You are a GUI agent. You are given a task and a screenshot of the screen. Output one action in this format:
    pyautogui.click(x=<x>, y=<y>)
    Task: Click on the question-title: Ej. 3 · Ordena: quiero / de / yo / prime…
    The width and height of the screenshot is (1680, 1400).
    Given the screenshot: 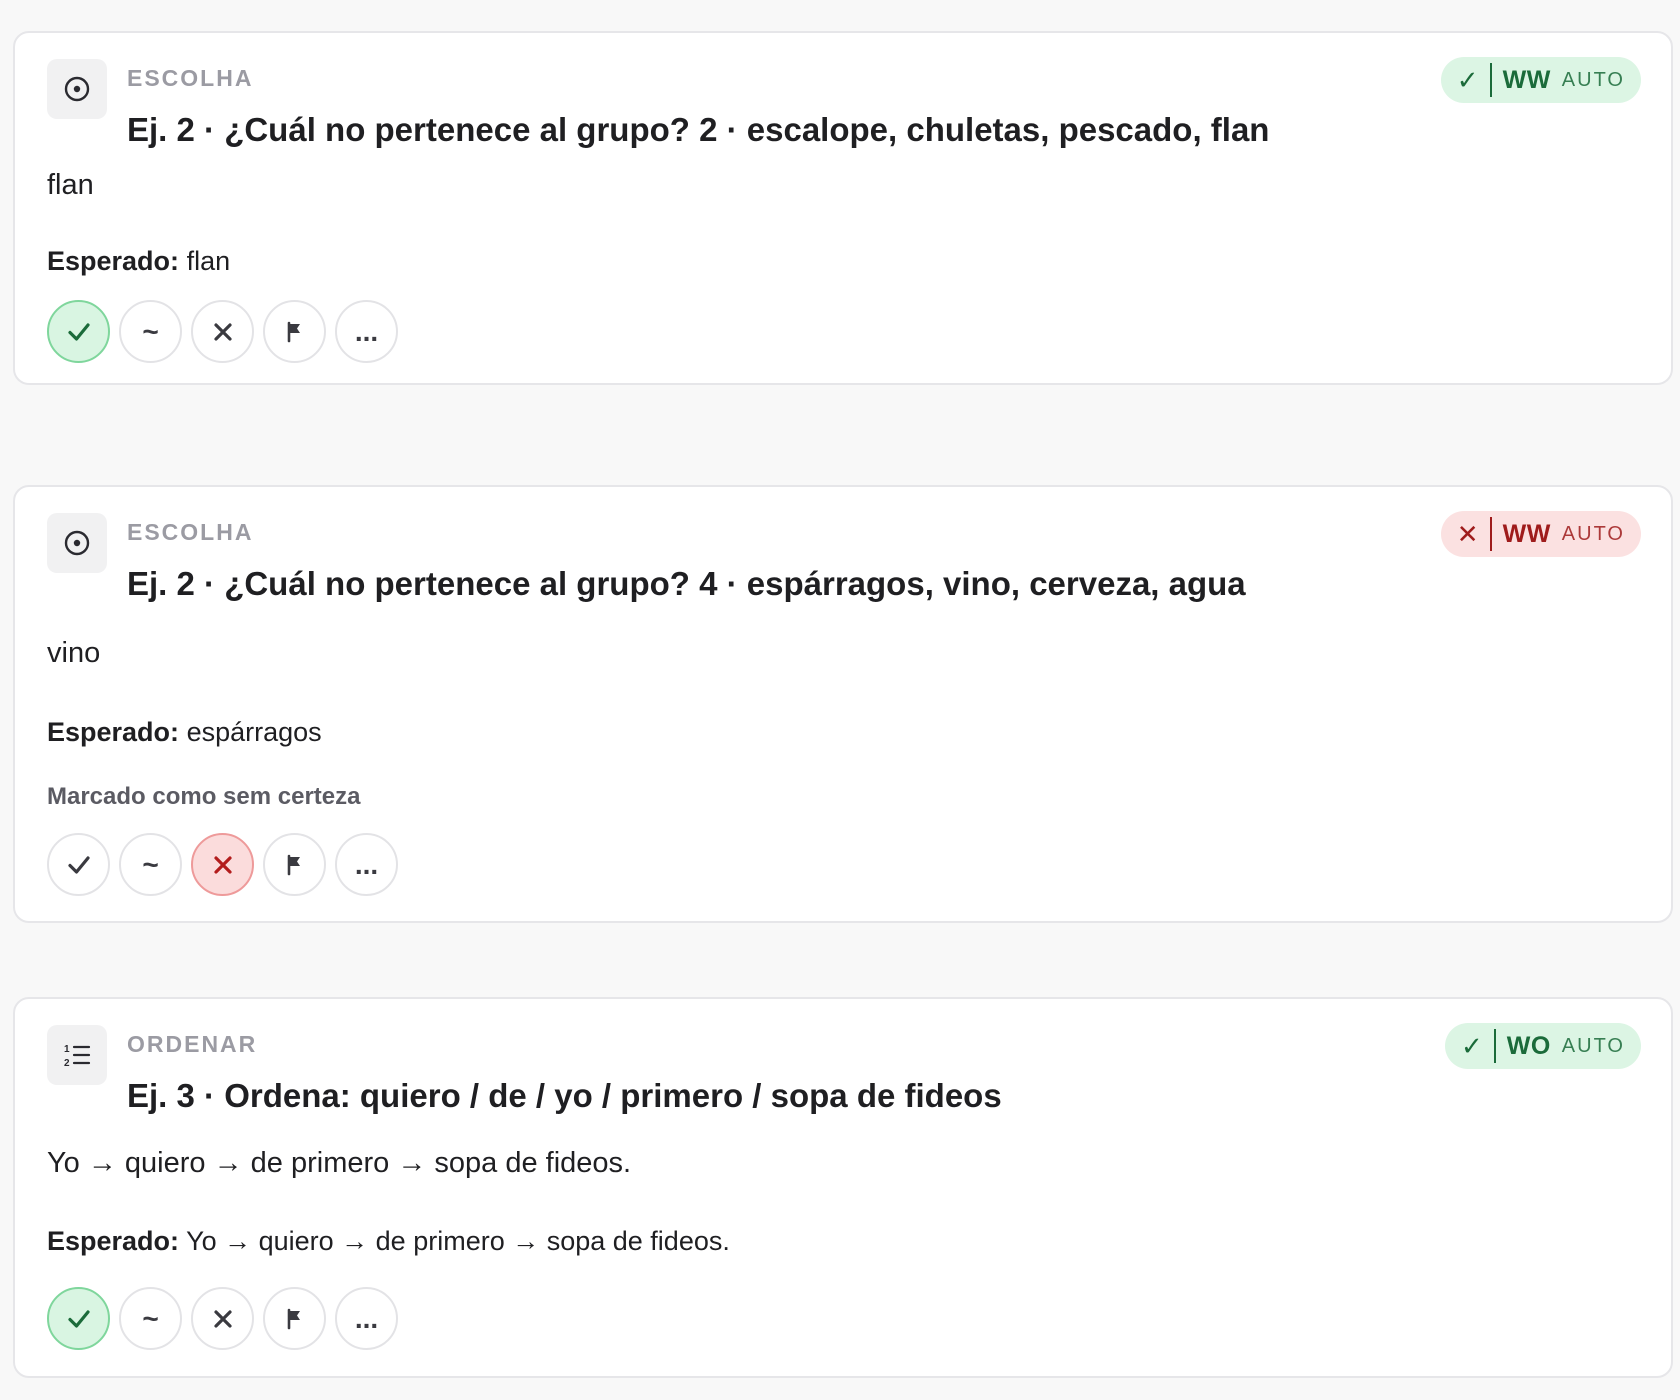 What is the action you would take?
    pyautogui.click(x=564, y=1095)
    